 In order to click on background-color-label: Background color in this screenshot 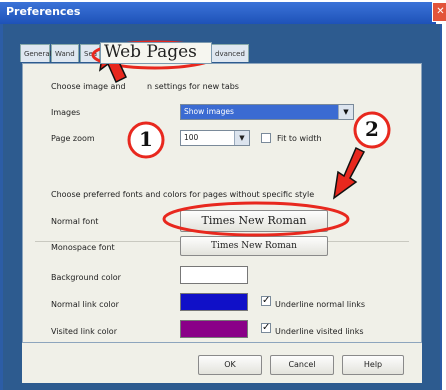, I will do `click(86, 277)`.